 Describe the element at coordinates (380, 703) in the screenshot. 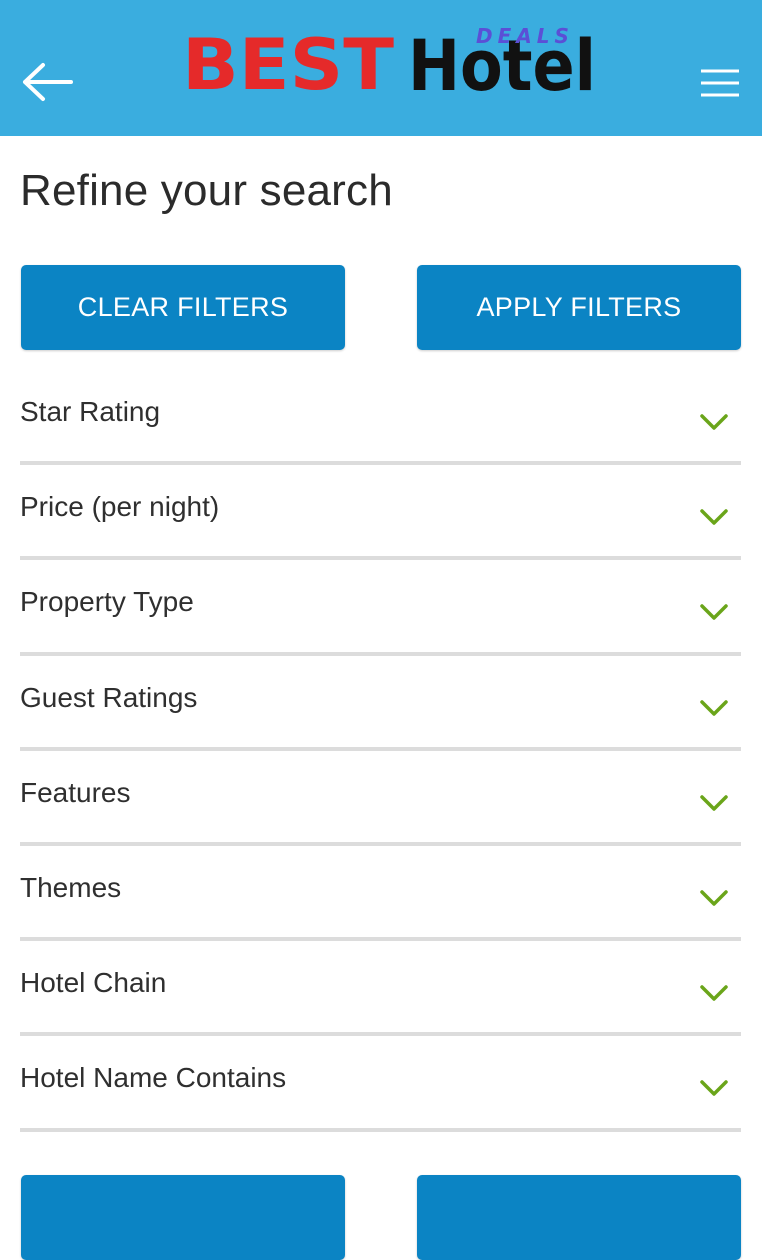

I see `filter-guest-ratings: Guest Ratings` at that location.